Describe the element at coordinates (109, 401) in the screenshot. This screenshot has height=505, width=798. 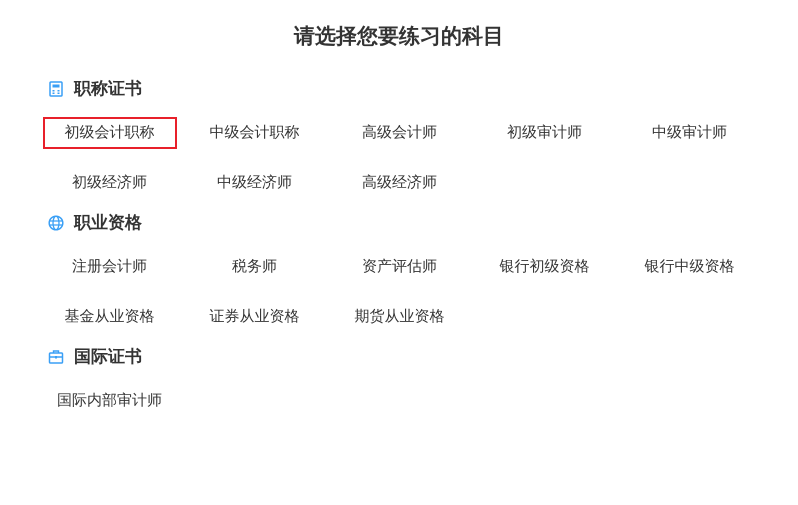
I see `subject-option: 国际内部审计师` at that location.